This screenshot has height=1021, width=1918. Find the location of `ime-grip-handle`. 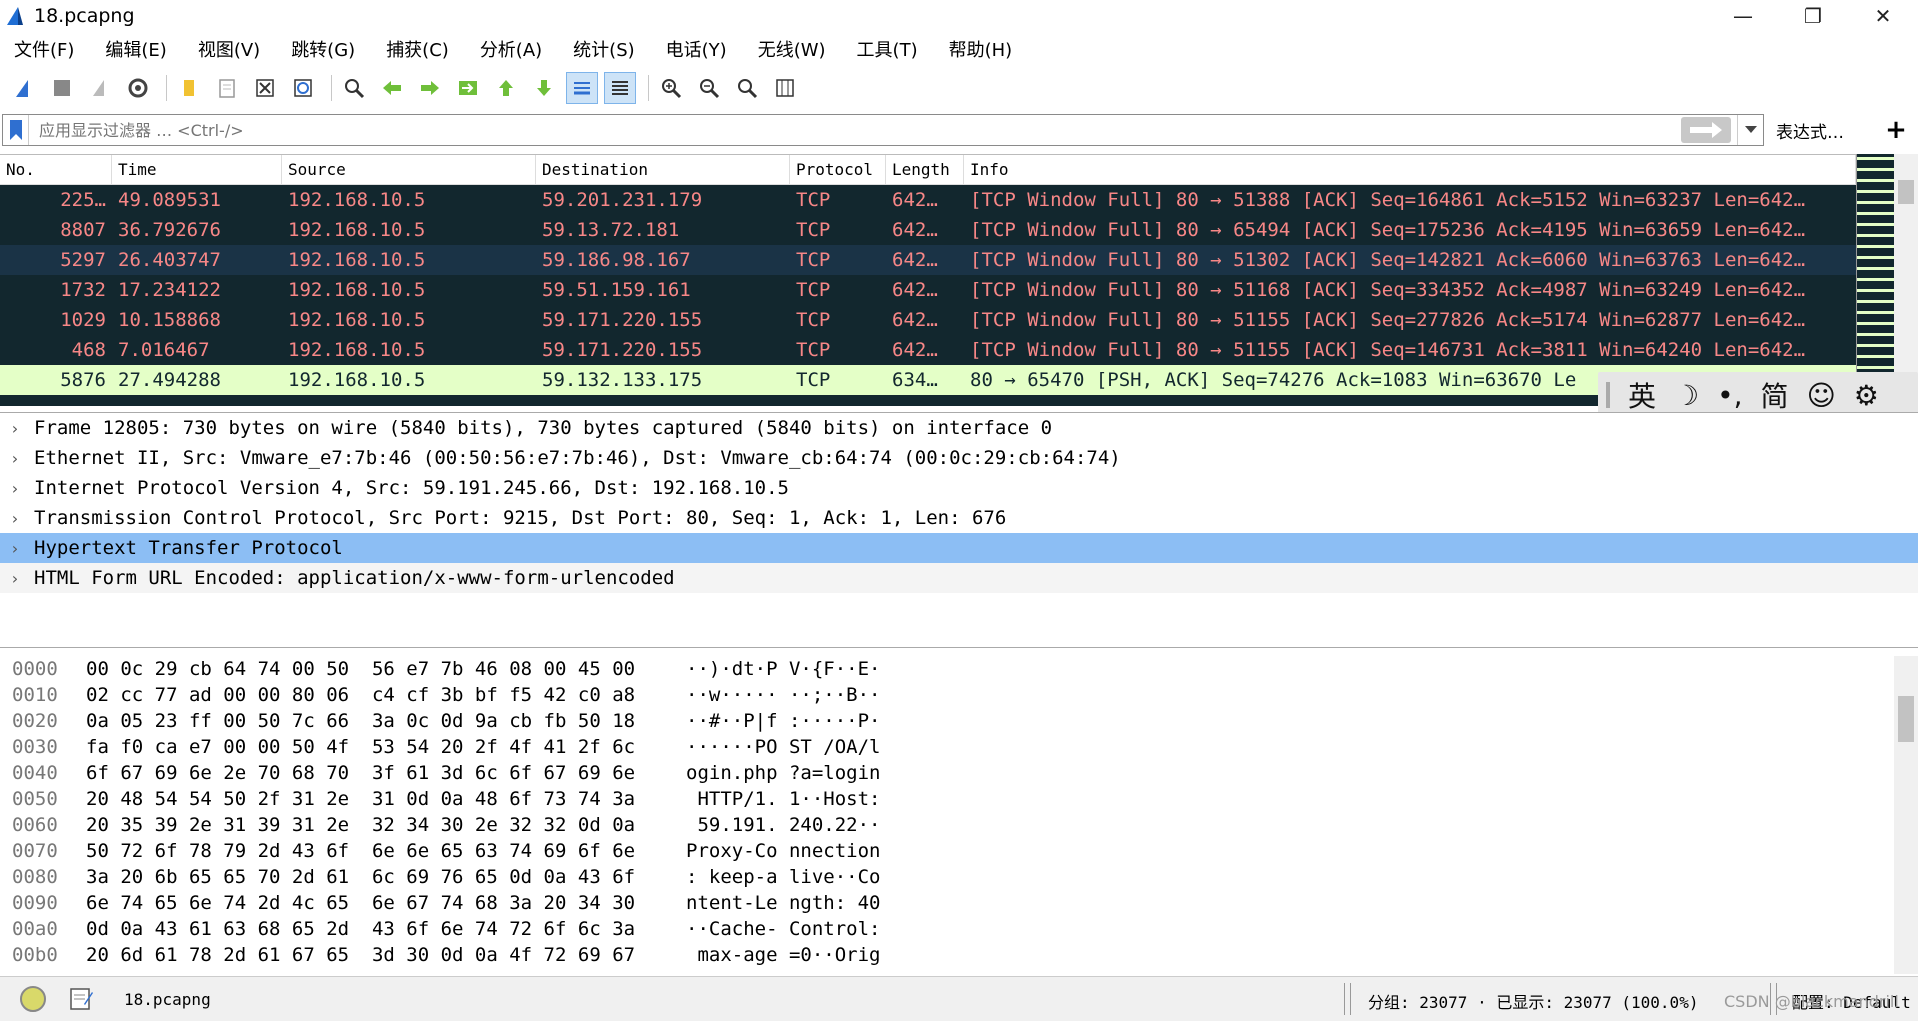

ime-grip-handle is located at coordinates (1608, 395).